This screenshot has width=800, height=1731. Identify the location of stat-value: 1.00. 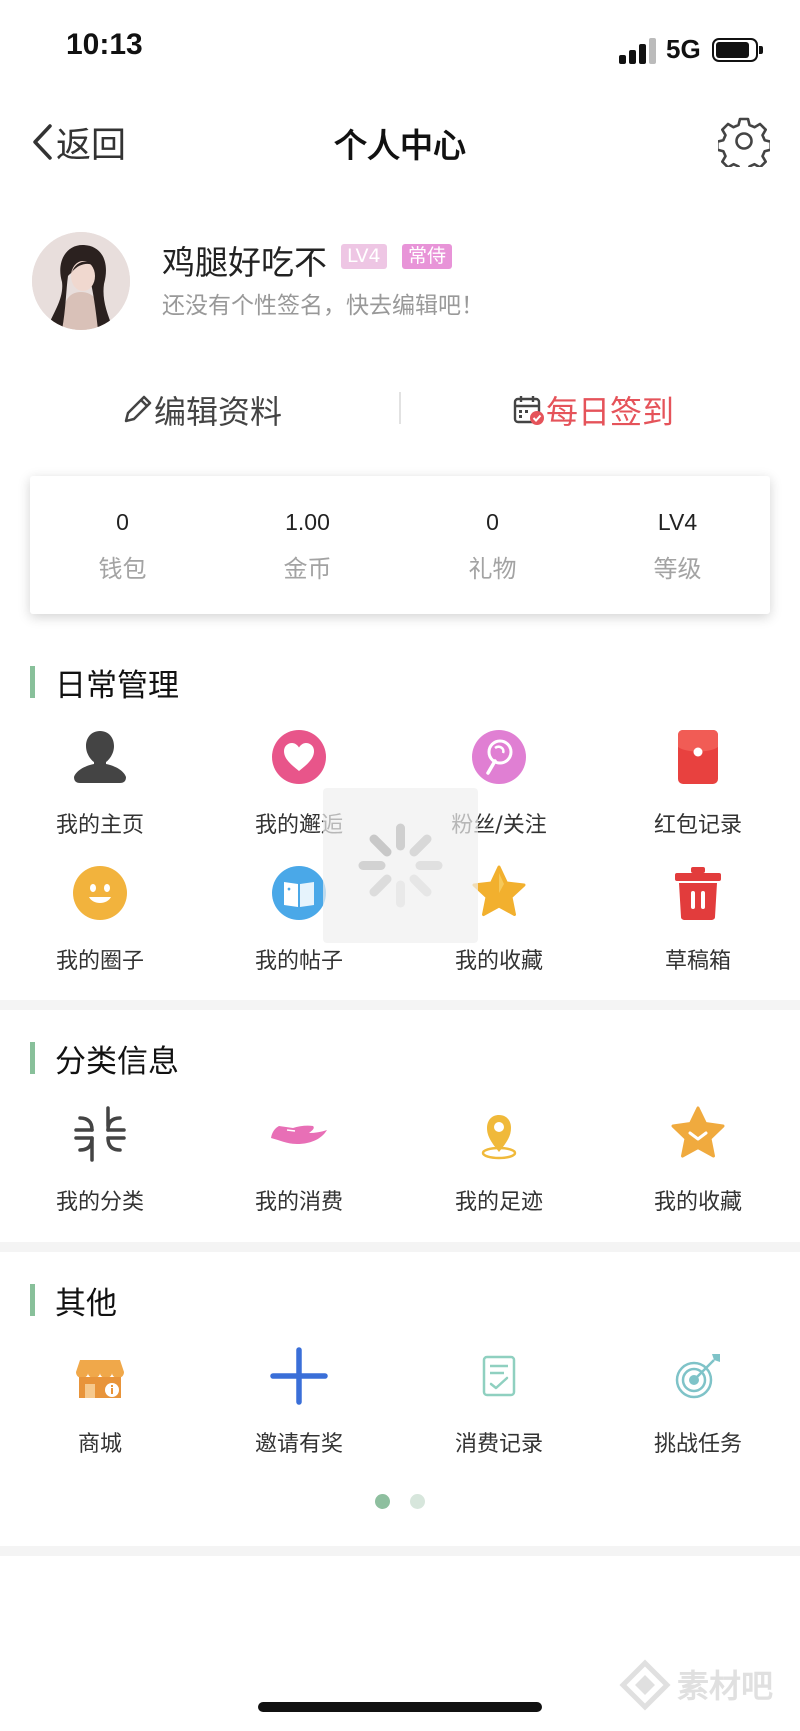
(307, 522).